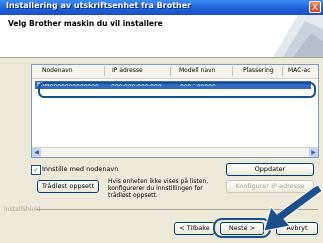 Image resolution: width=323 pixels, height=243 pixels. Describe the element at coordinates (197, 70) in the screenshot. I see `column-model-name: Modell navn` at that location.